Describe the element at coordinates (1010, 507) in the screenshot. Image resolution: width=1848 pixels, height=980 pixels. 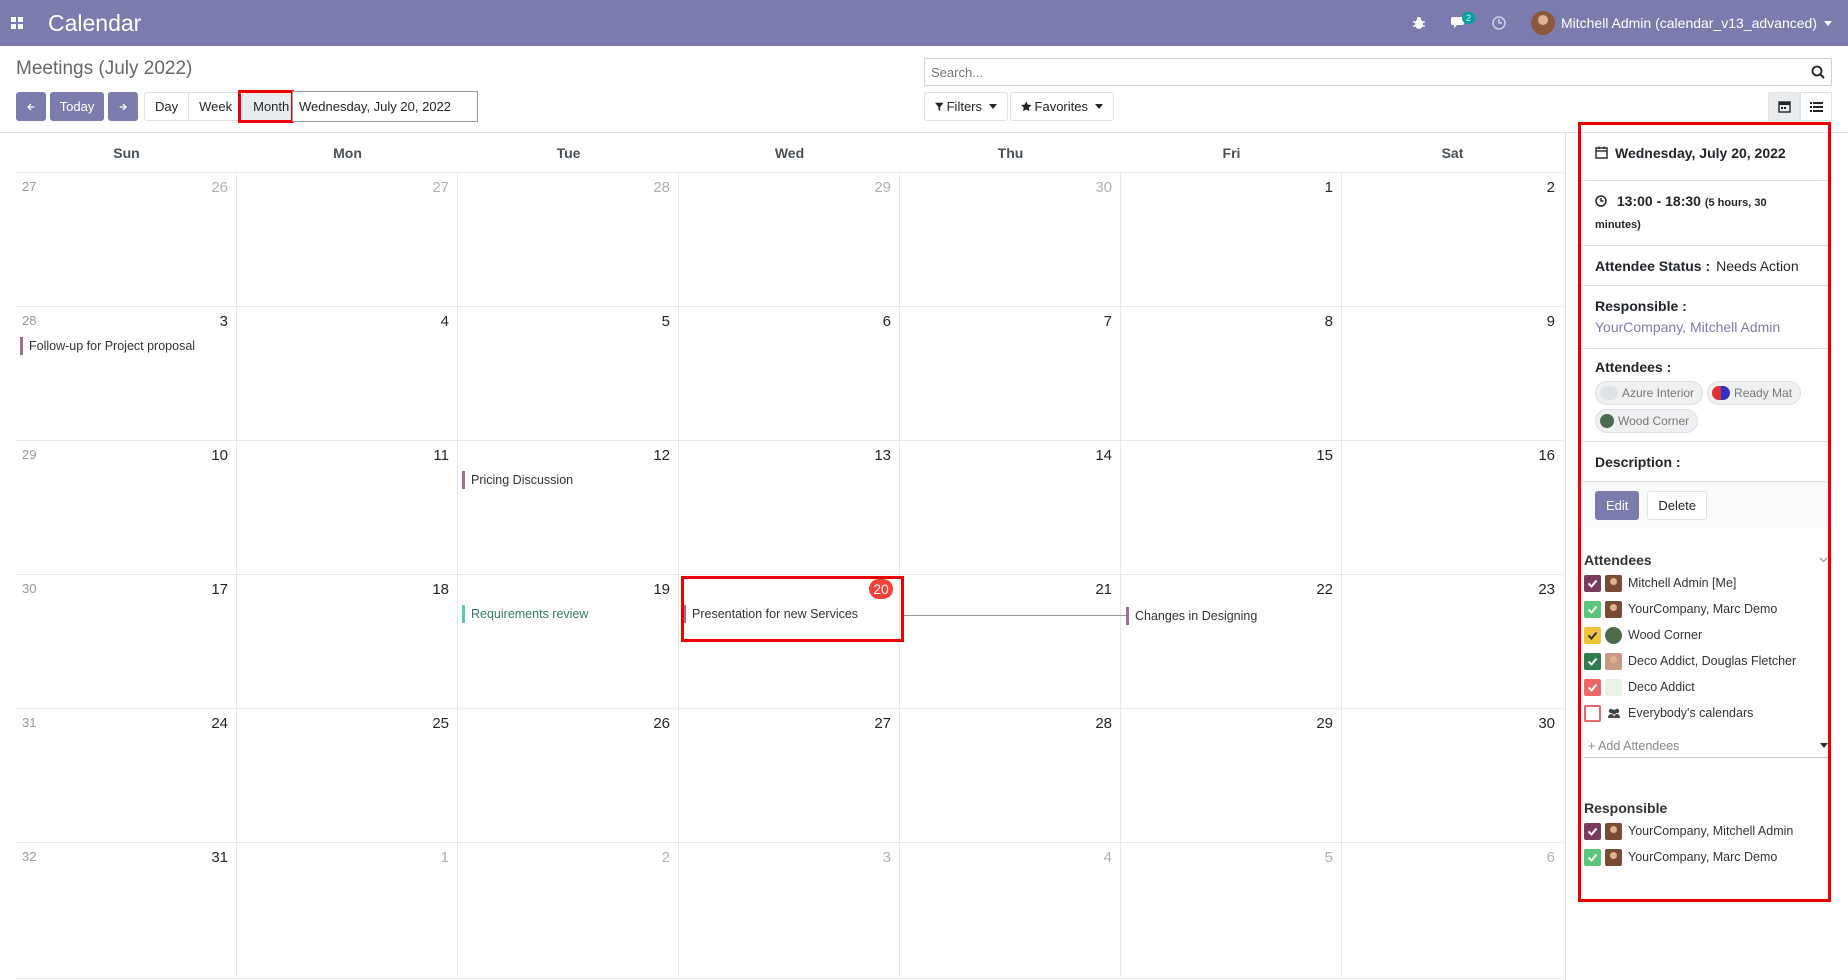
I see `day-cell: 14` at that location.